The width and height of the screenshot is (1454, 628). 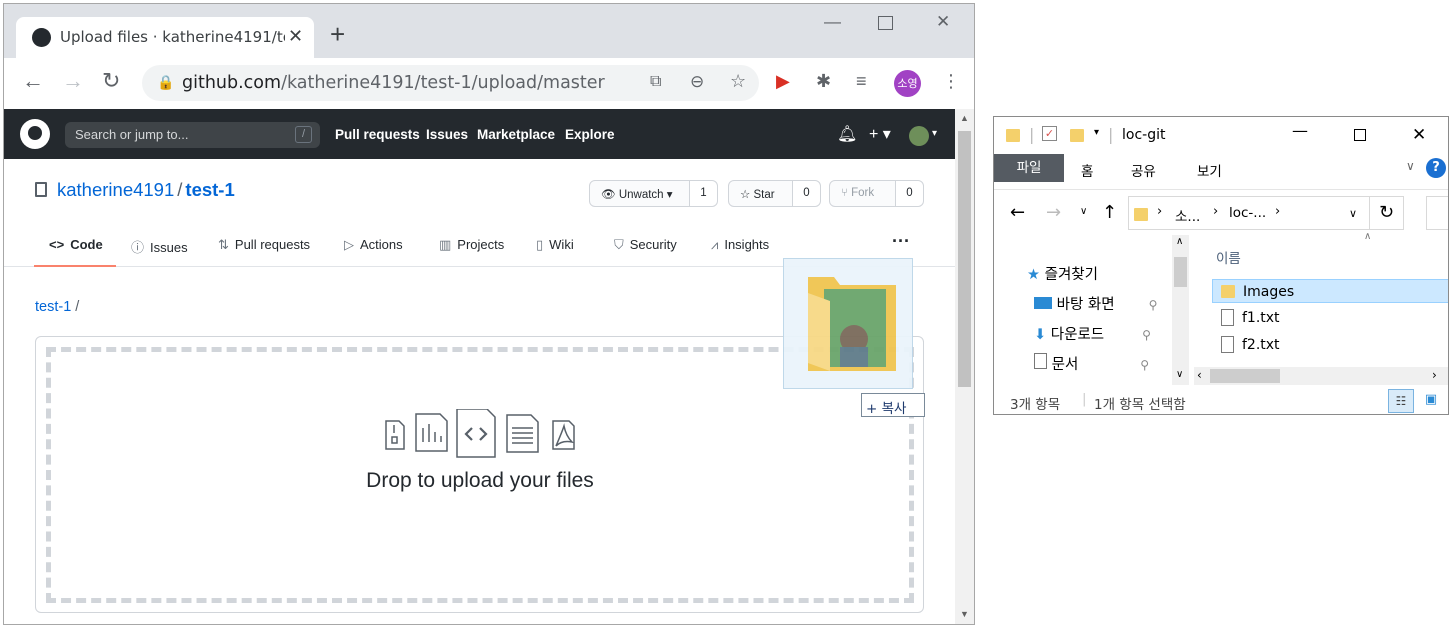 I want to click on extension-red-icon: ▶, so click(x=783, y=81).